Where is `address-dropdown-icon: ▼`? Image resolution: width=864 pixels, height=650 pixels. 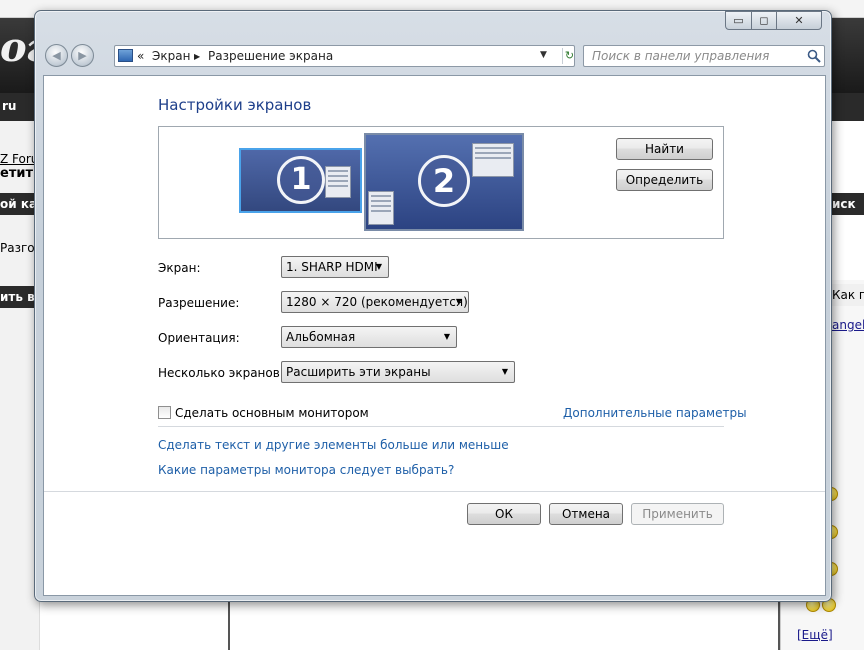
address-dropdown-icon: ▼ is located at coordinates (543, 55).